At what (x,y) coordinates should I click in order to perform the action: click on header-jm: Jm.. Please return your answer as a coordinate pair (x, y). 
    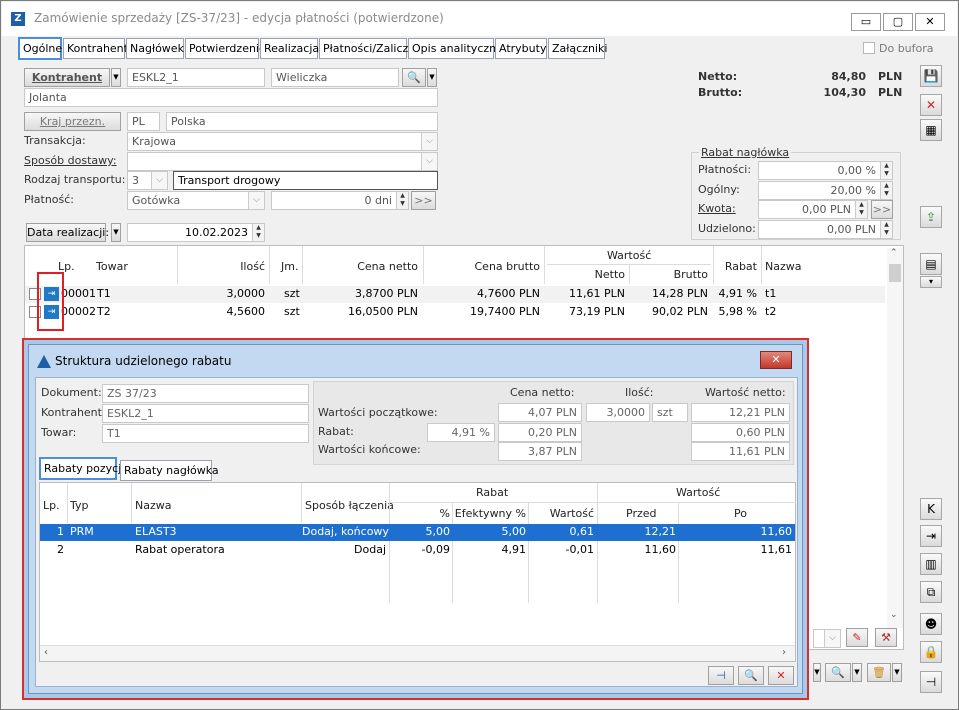
    Looking at the image, I should click on (289, 266).